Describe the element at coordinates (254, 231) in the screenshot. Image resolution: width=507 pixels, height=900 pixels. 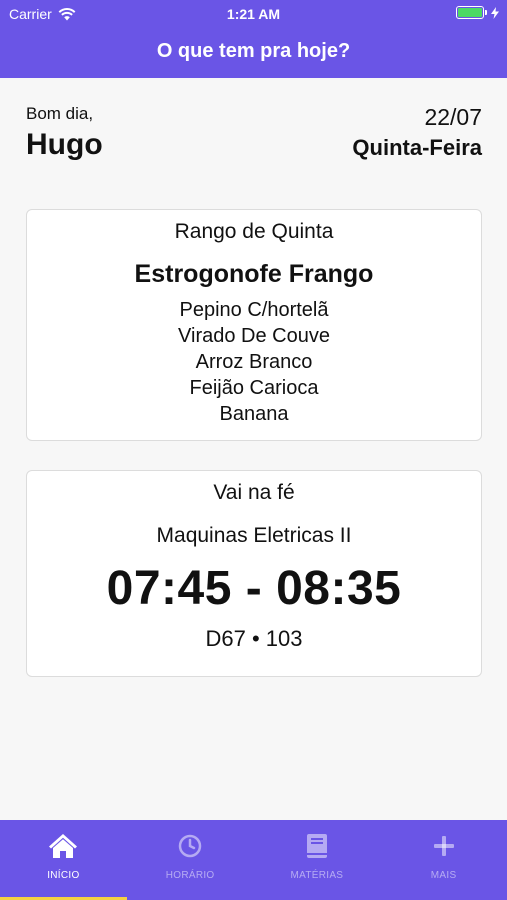
I see `menu-card-title: Rango de Quinta` at that location.